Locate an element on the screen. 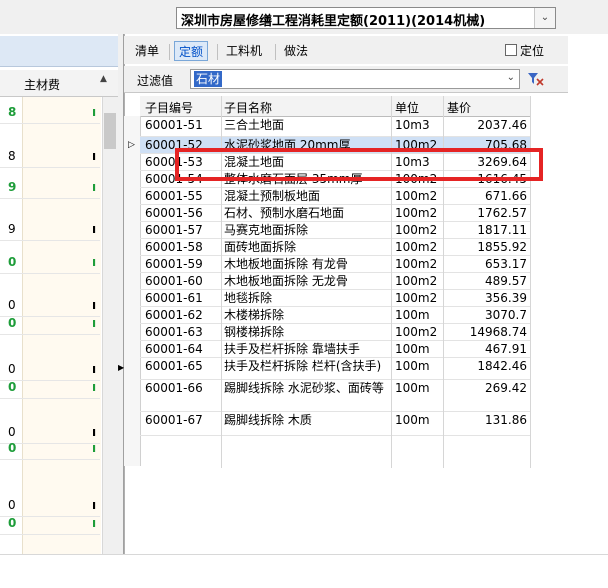 The height and width of the screenshot is (588, 608). row-name: 马赛克地面拆除 is located at coordinates (266, 230).